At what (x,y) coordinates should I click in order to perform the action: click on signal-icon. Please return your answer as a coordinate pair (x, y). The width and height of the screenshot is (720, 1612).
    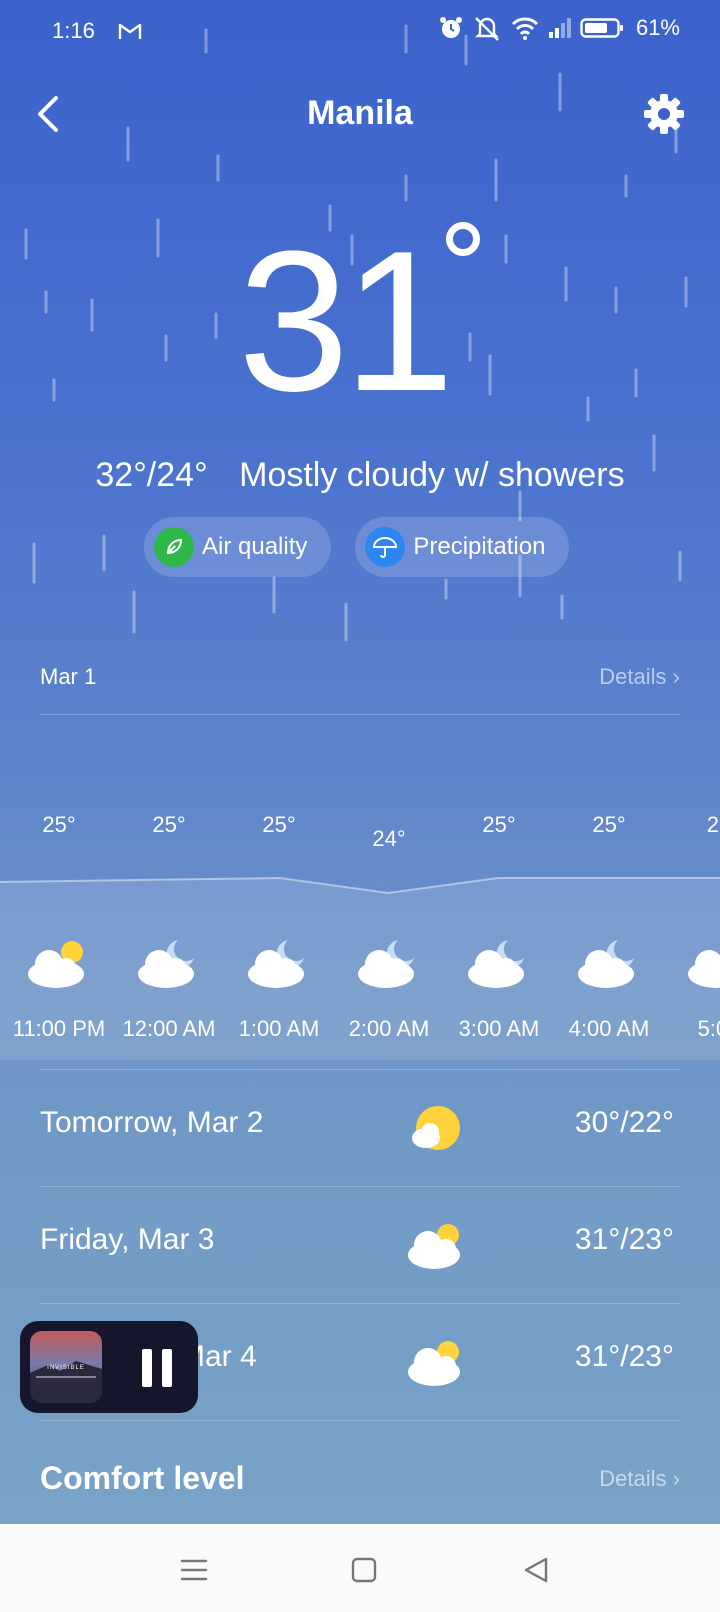
    Looking at the image, I should click on (559, 28).